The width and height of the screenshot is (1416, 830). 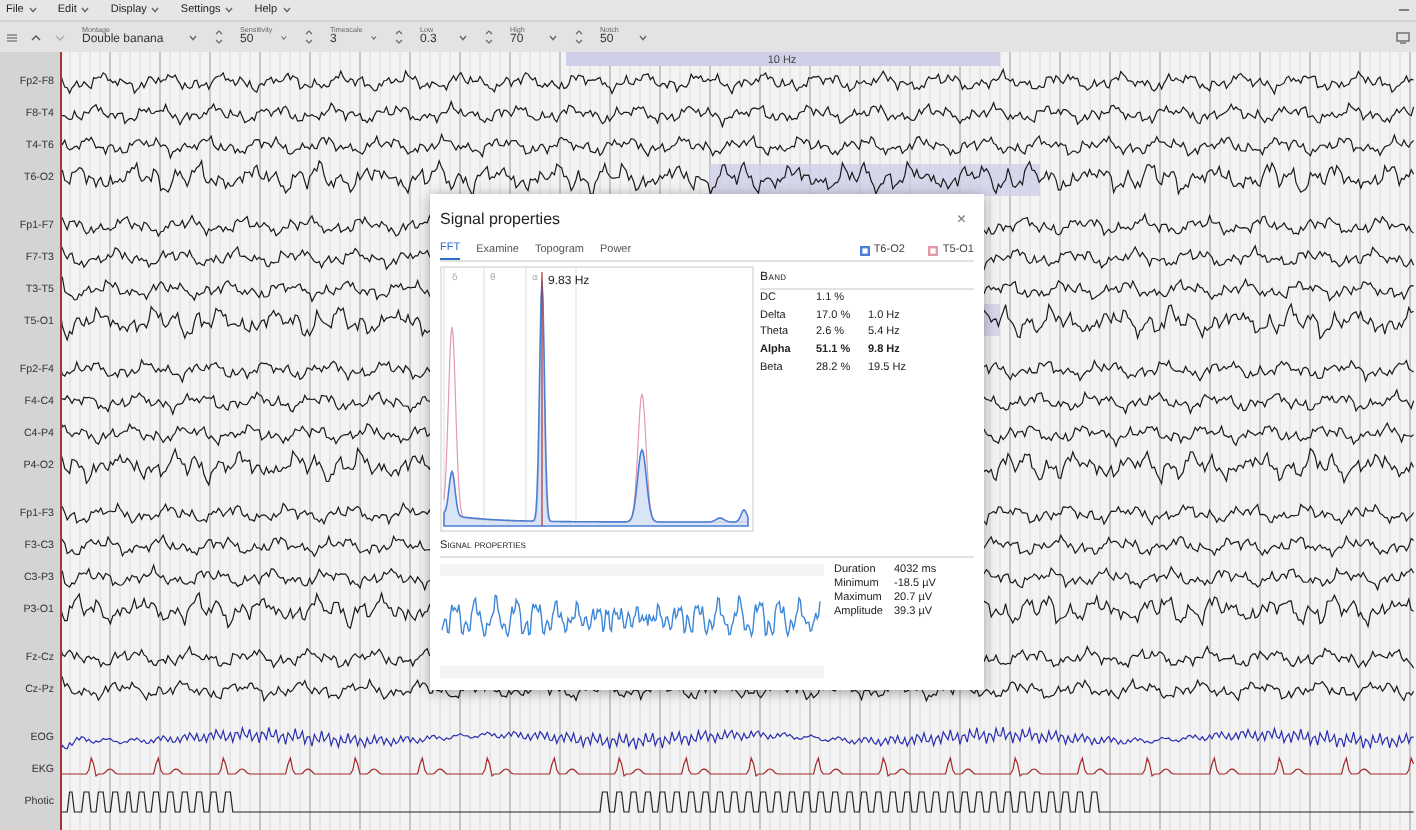 What do you see at coordinates (36, 37) in the screenshot?
I see `chevron-up-icon` at bounding box center [36, 37].